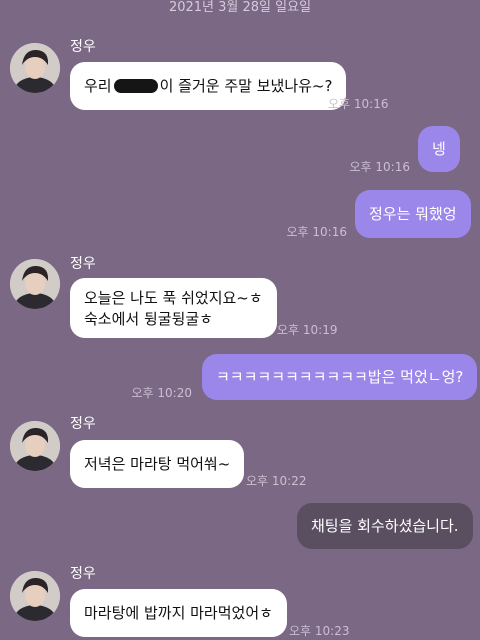 The width and height of the screenshot is (480, 640). What do you see at coordinates (246, 85) in the screenshot?
I see `message-text-after: 이 즐거운 주말 보냈나유~?` at bounding box center [246, 85].